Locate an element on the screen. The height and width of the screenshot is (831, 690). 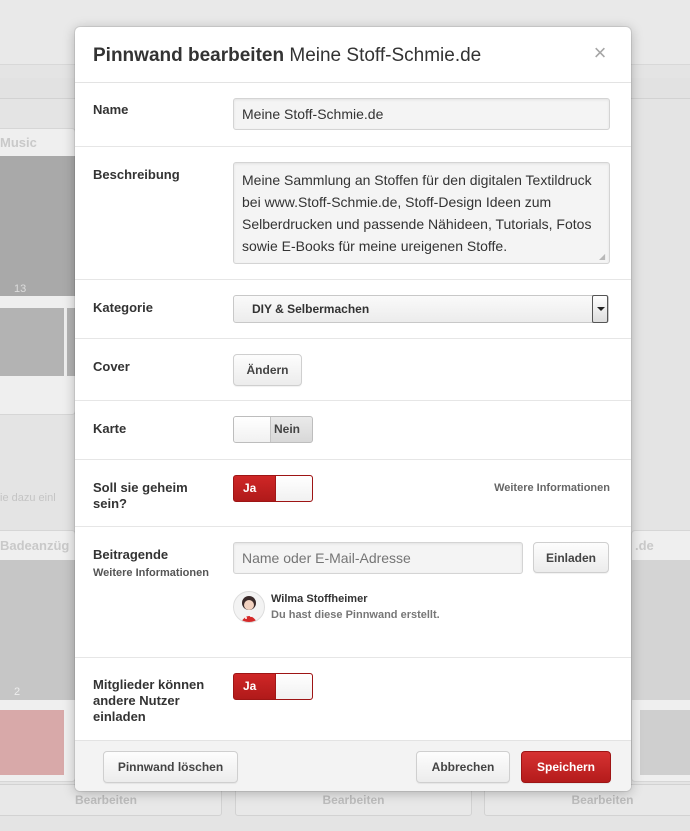
avatar is located at coordinates (249, 607).